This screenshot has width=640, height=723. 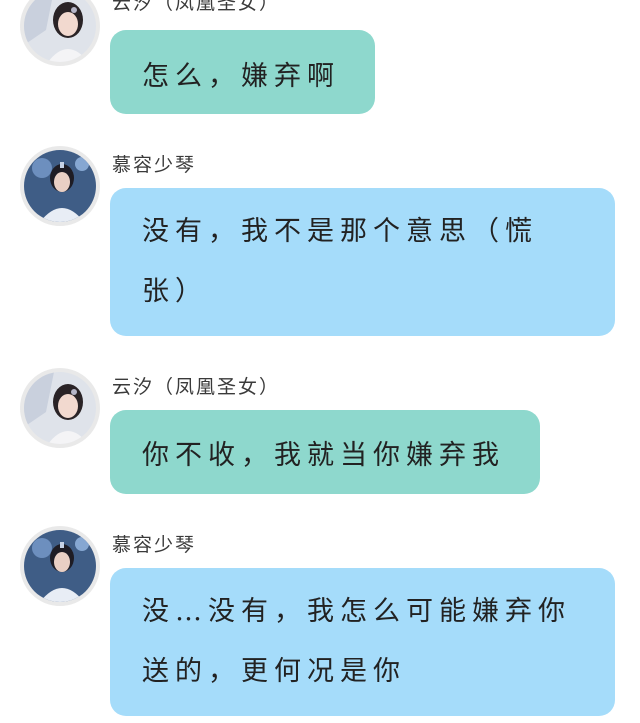 I want to click on message-text: 没有，我不是那个意思（慌, so click(x=340, y=231).